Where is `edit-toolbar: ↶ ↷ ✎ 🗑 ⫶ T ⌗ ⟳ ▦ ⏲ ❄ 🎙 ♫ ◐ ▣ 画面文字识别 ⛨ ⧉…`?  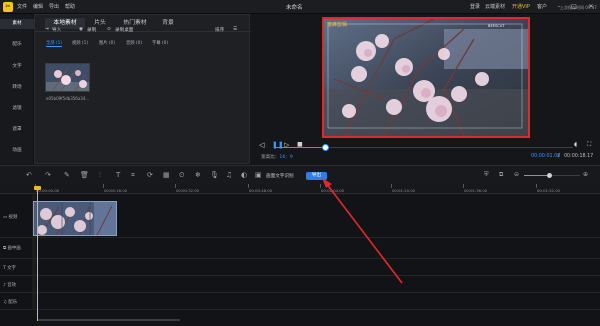
edit-toolbar: ↶ ↷ ✎ 🗑 ⫶ T ⌗ ⟳ ▦ ⏲ ❄ 🎙 ♫ ◐ ▣ 画面文字识别 ⛨ ⧉… is located at coordinates (300, 174).